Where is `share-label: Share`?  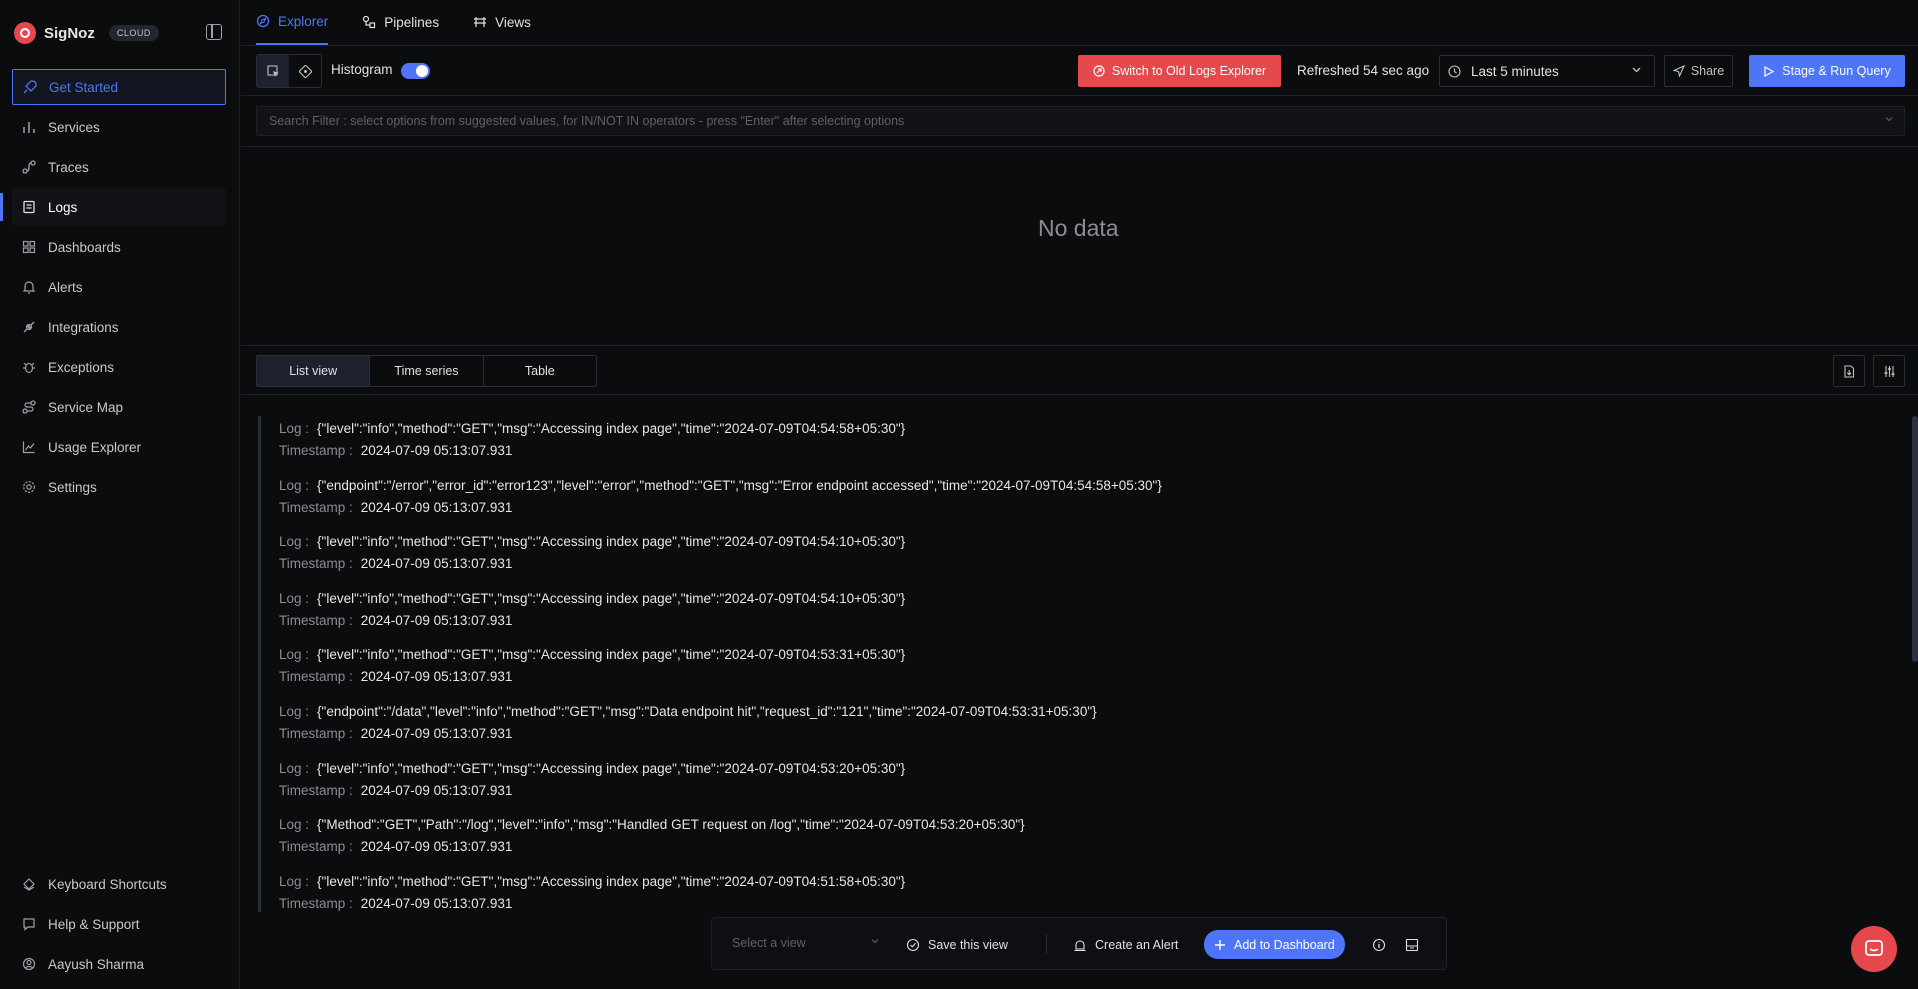
share-label: Share is located at coordinates (1707, 71).